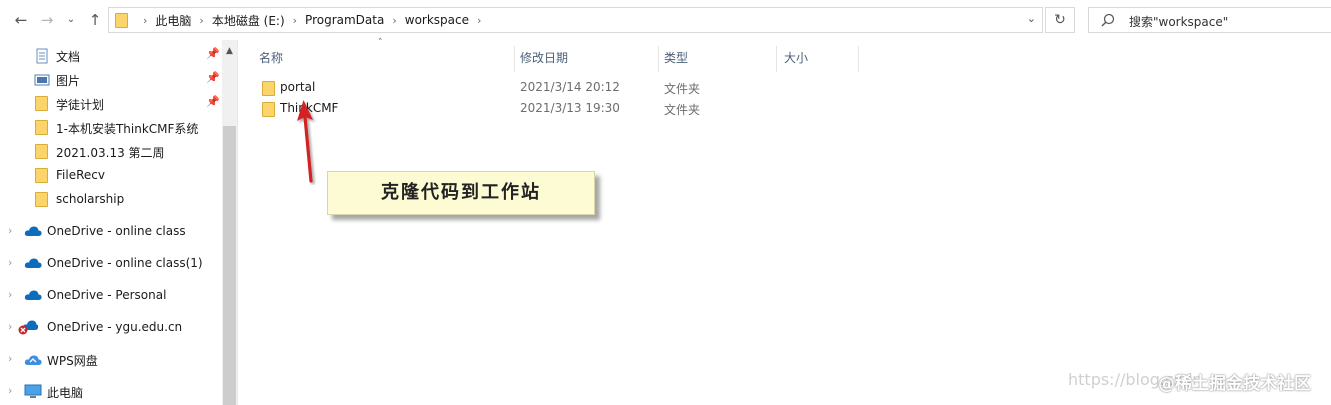  What do you see at coordinates (47, 20) in the screenshot?
I see `forward-button: →` at bounding box center [47, 20].